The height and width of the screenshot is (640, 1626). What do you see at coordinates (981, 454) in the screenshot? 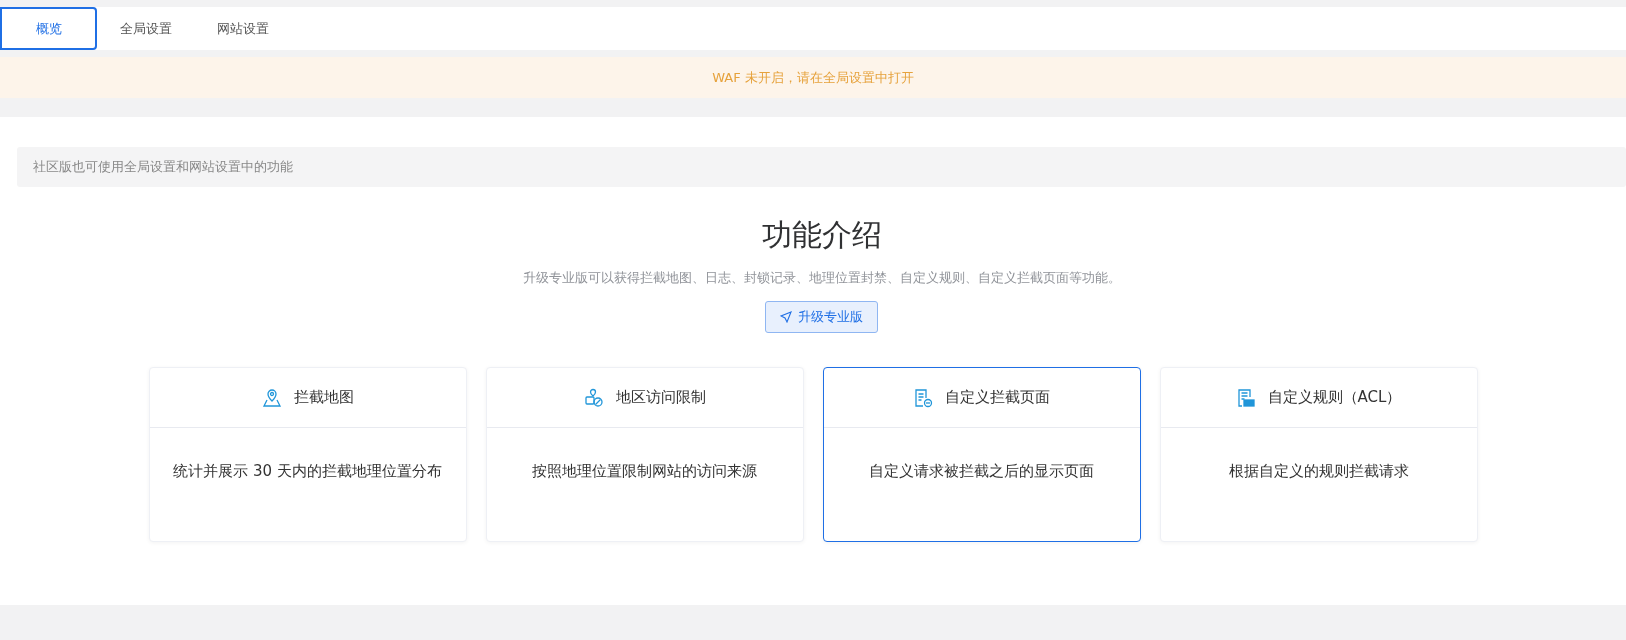
I see `feature-card: 自定义拦截页面 自定义请求被拦截之后的显示页面` at bounding box center [981, 454].